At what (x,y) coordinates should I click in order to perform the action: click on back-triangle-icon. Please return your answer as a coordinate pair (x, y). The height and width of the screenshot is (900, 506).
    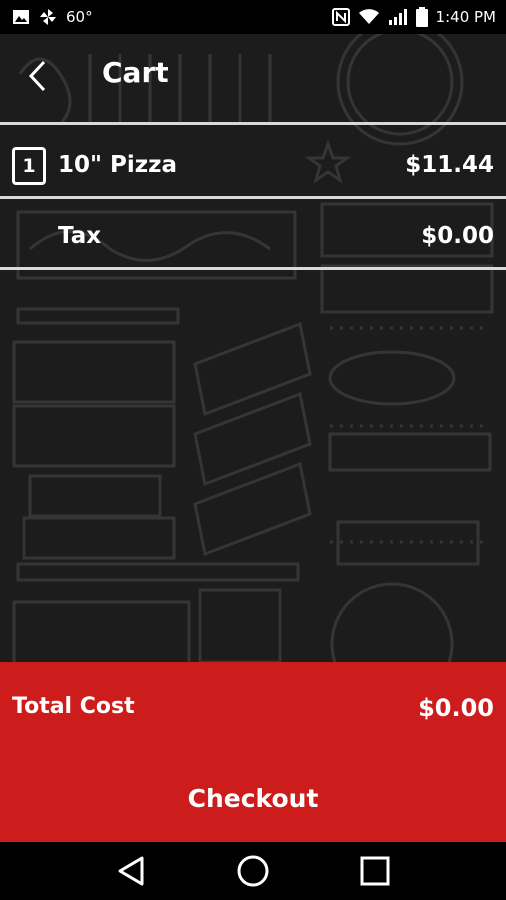
    Looking at the image, I should click on (131, 871).